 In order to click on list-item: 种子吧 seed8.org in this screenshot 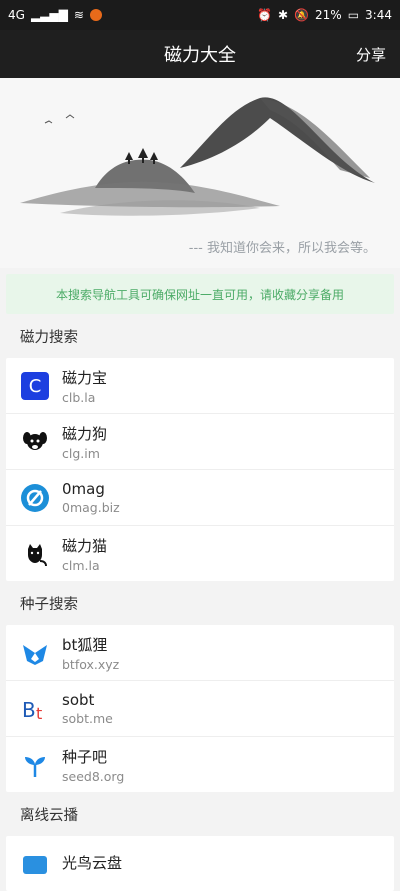, I will do `click(200, 764)`.